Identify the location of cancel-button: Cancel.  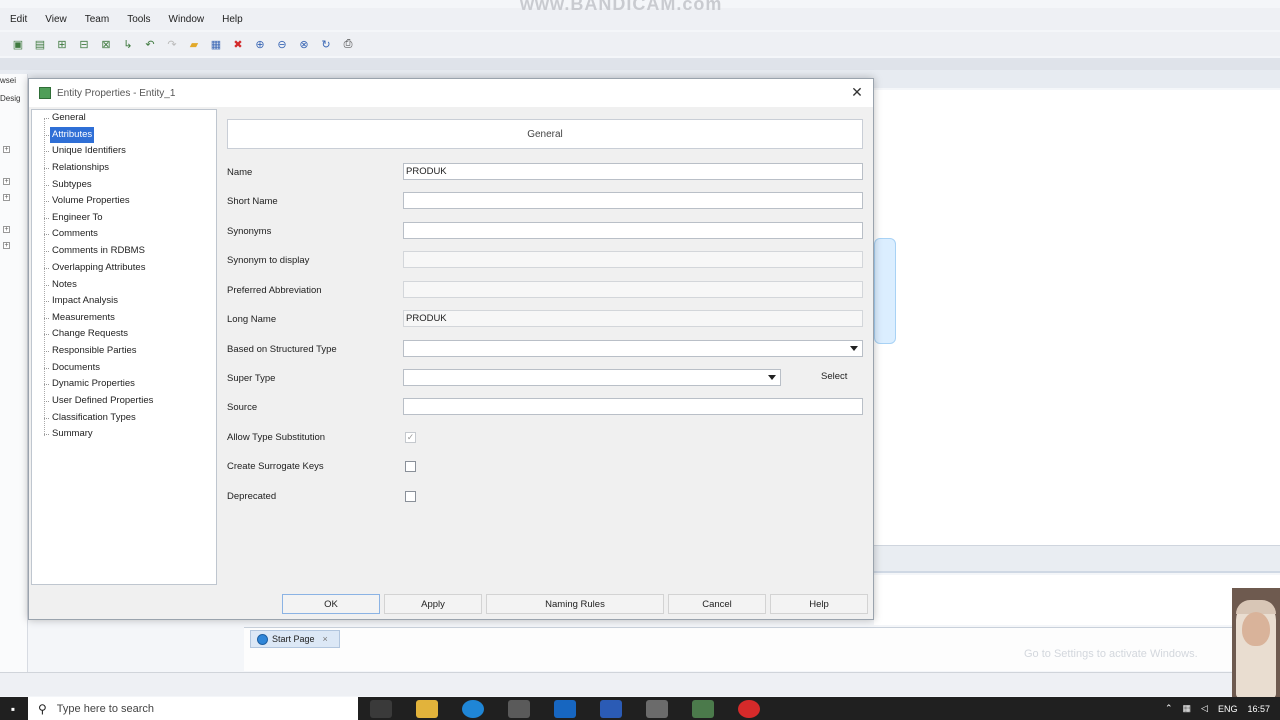
(717, 604).